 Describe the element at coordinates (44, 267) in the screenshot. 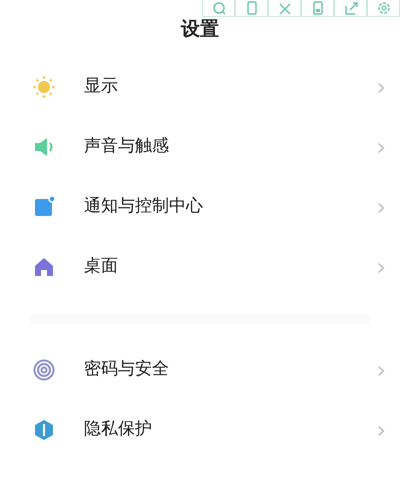

I see `home-icon` at that location.